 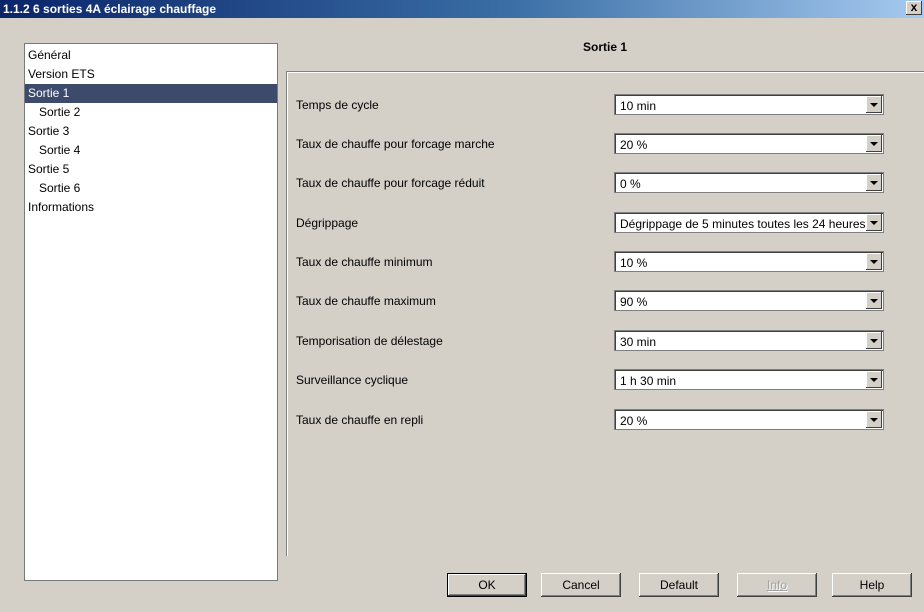 What do you see at coordinates (151, 55) in the screenshot?
I see `tree-item-general: Général` at bounding box center [151, 55].